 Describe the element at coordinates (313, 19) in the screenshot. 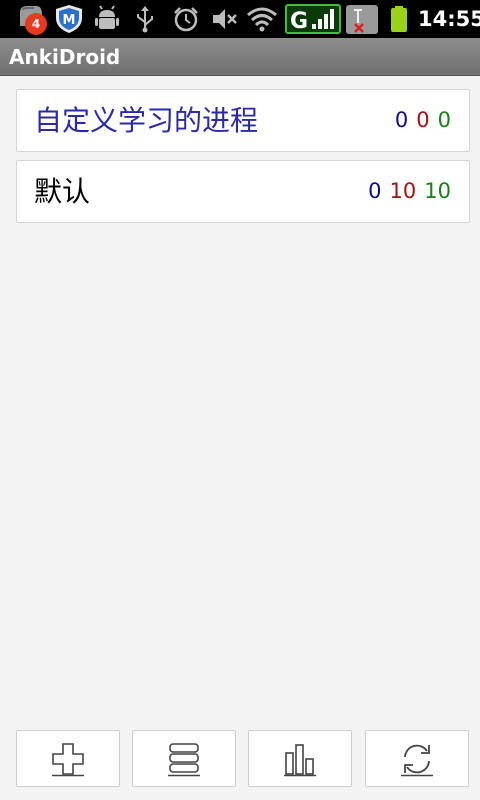

I see `signal-icon: G` at that location.